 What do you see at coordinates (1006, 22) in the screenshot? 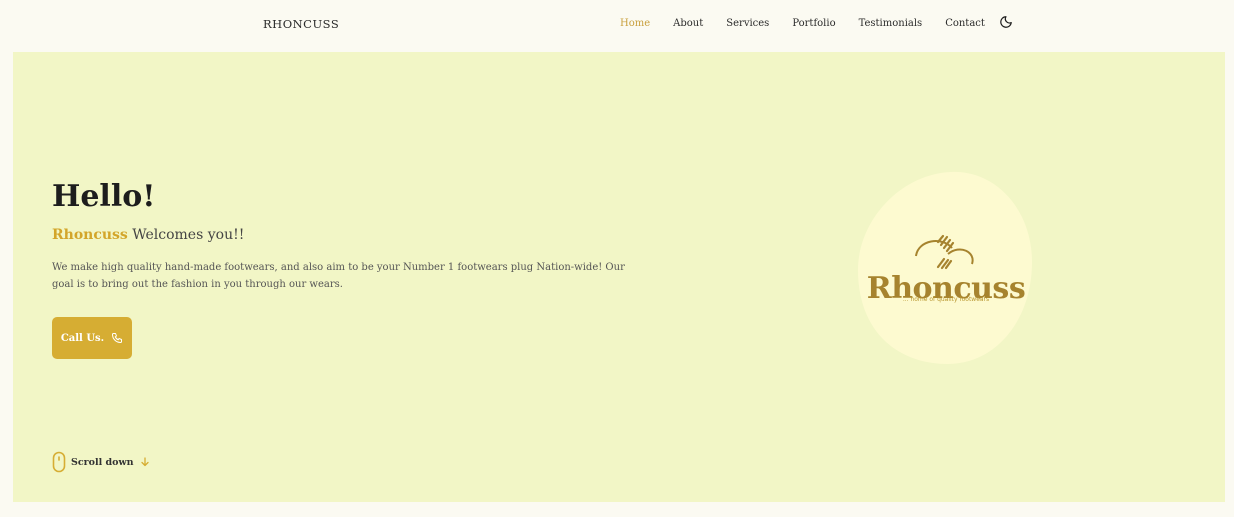
I see `moon-icon` at bounding box center [1006, 22].